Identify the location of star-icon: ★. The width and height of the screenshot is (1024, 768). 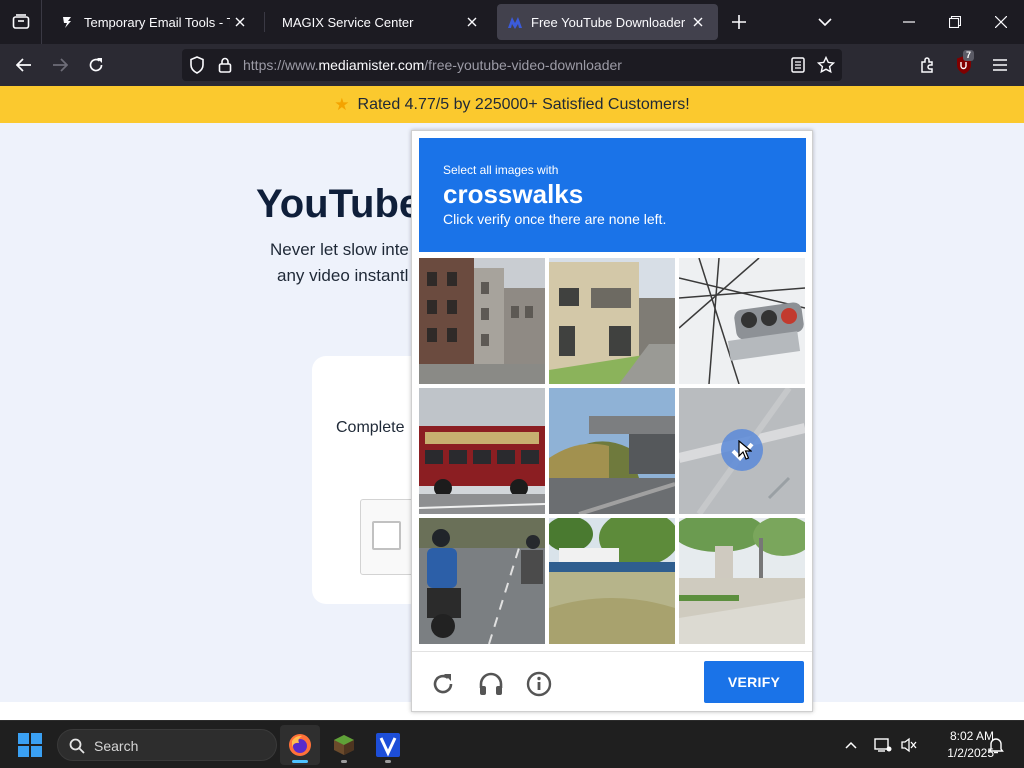
(342, 104).